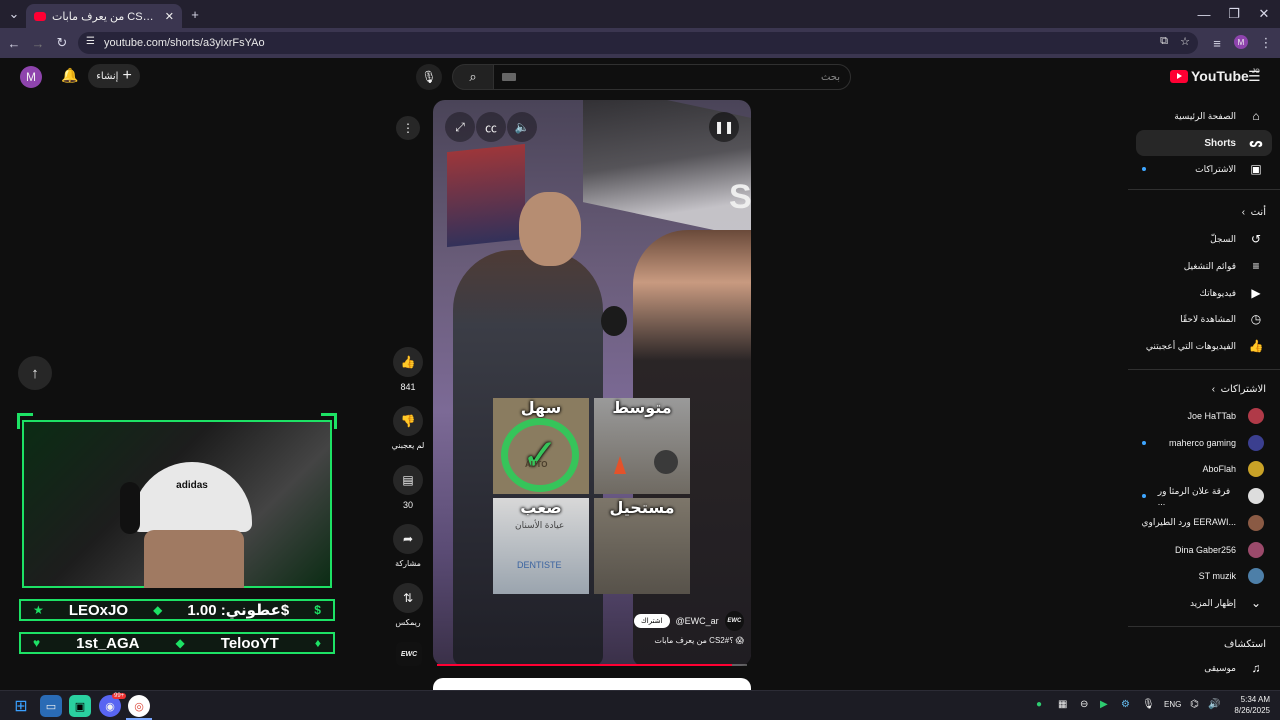 The image size is (1280, 720). Describe the element at coordinates (652, 621) in the screenshot. I see `subscribe-button: اشتراك` at that location.